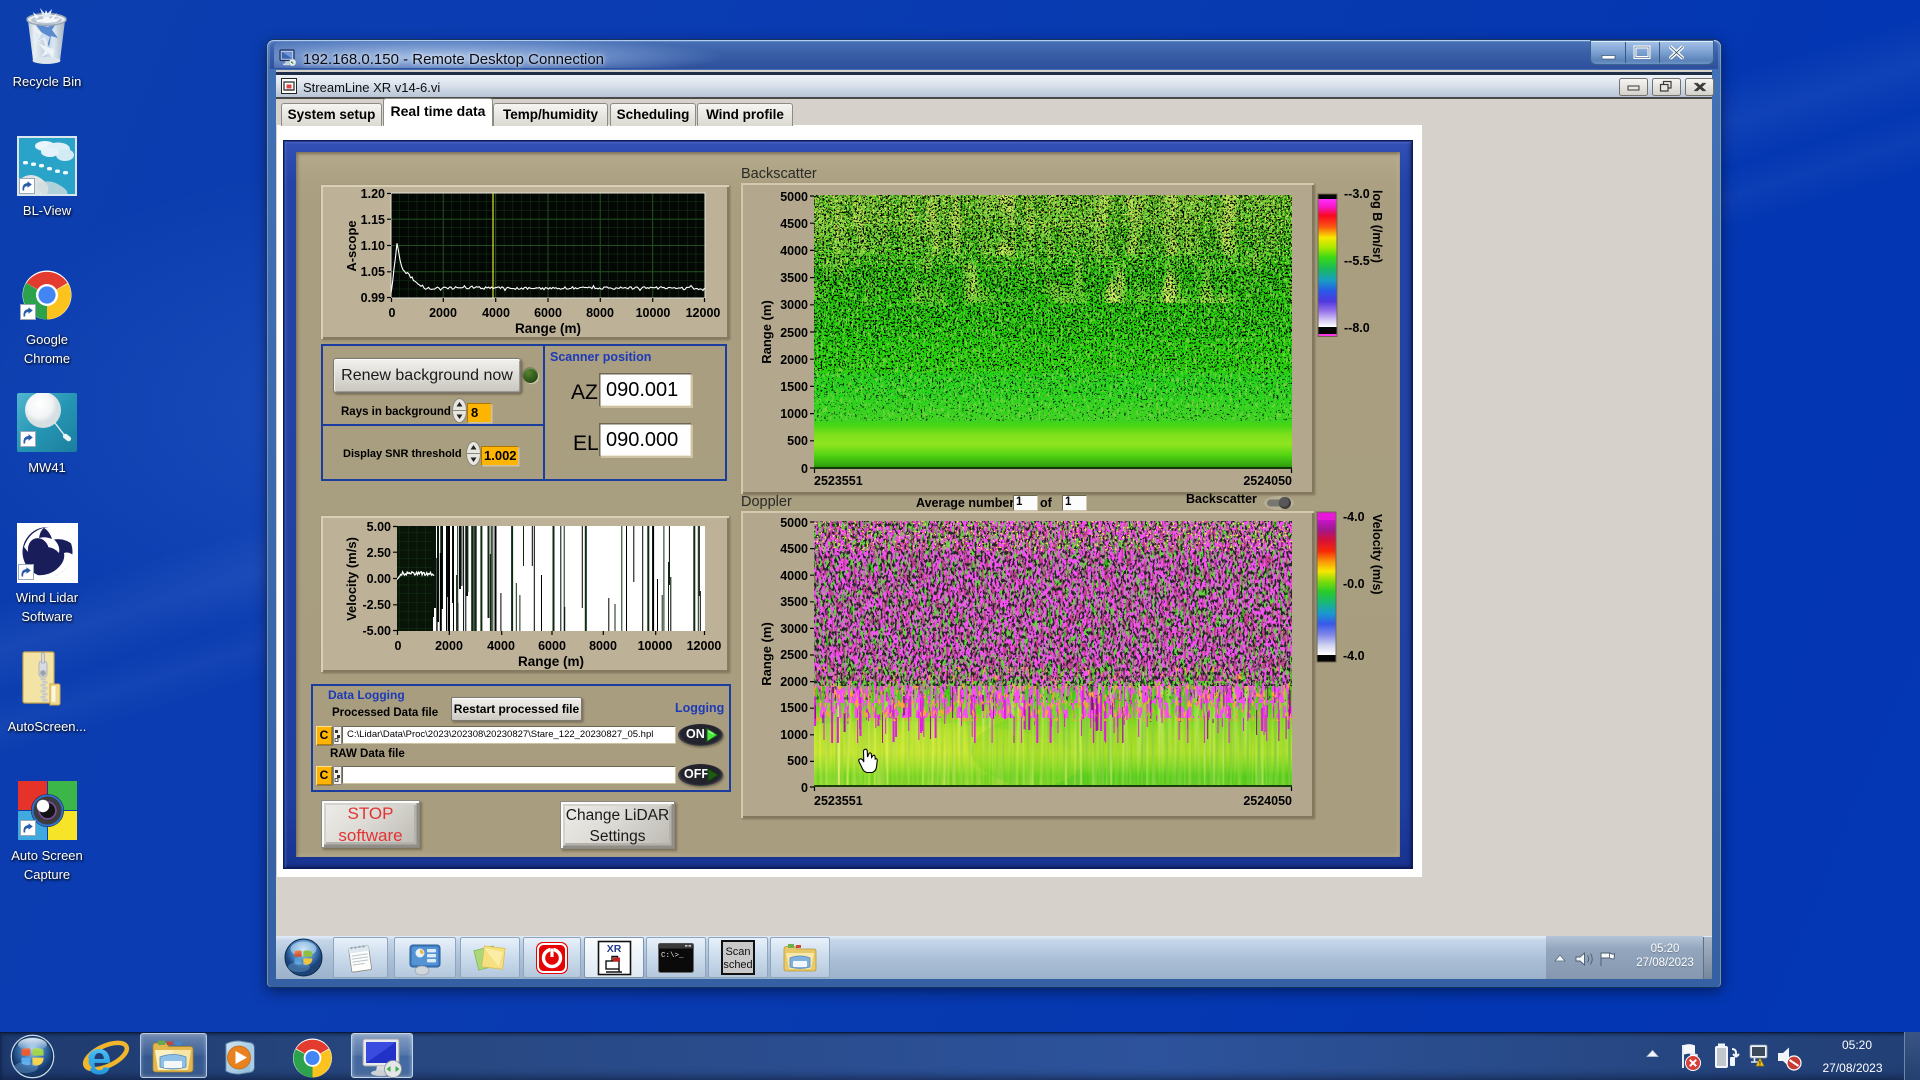 Image resolution: width=1920 pixels, height=1080 pixels. What do you see at coordinates (373, 246) in the screenshot?
I see `svg-text: 1.10` at bounding box center [373, 246].